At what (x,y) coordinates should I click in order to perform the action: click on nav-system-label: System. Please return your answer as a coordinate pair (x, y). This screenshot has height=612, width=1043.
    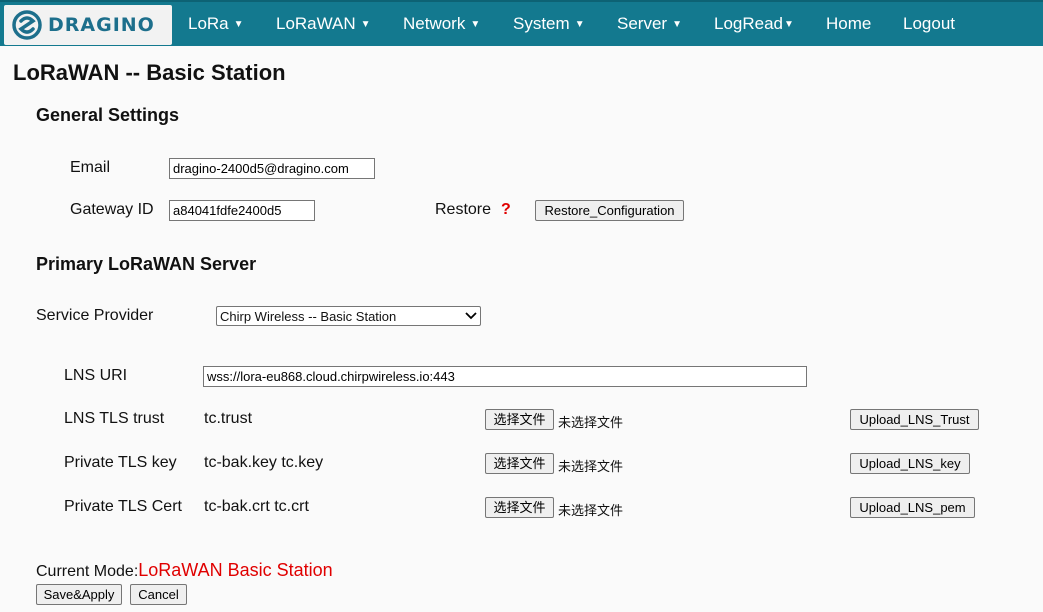
    Looking at the image, I should click on (541, 23).